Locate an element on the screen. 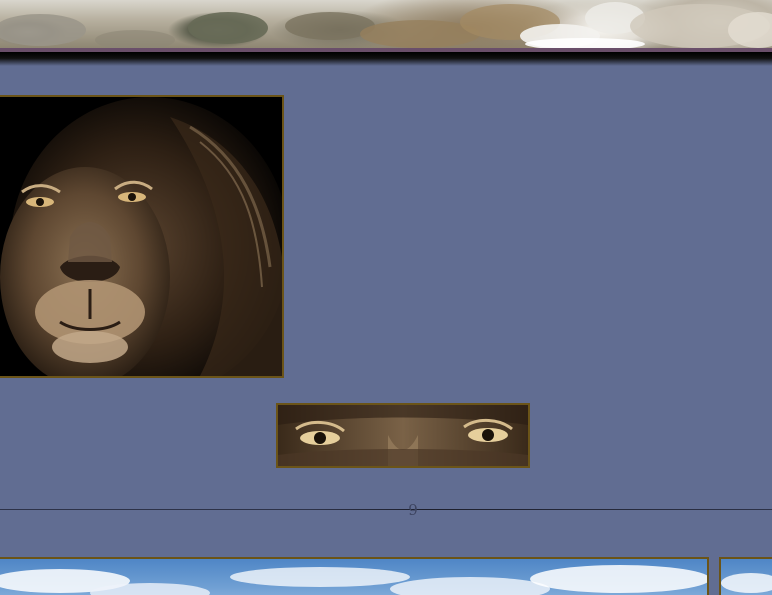 The height and width of the screenshot is (595, 772). lion-eyes-art is located at coordinates (403, 435).